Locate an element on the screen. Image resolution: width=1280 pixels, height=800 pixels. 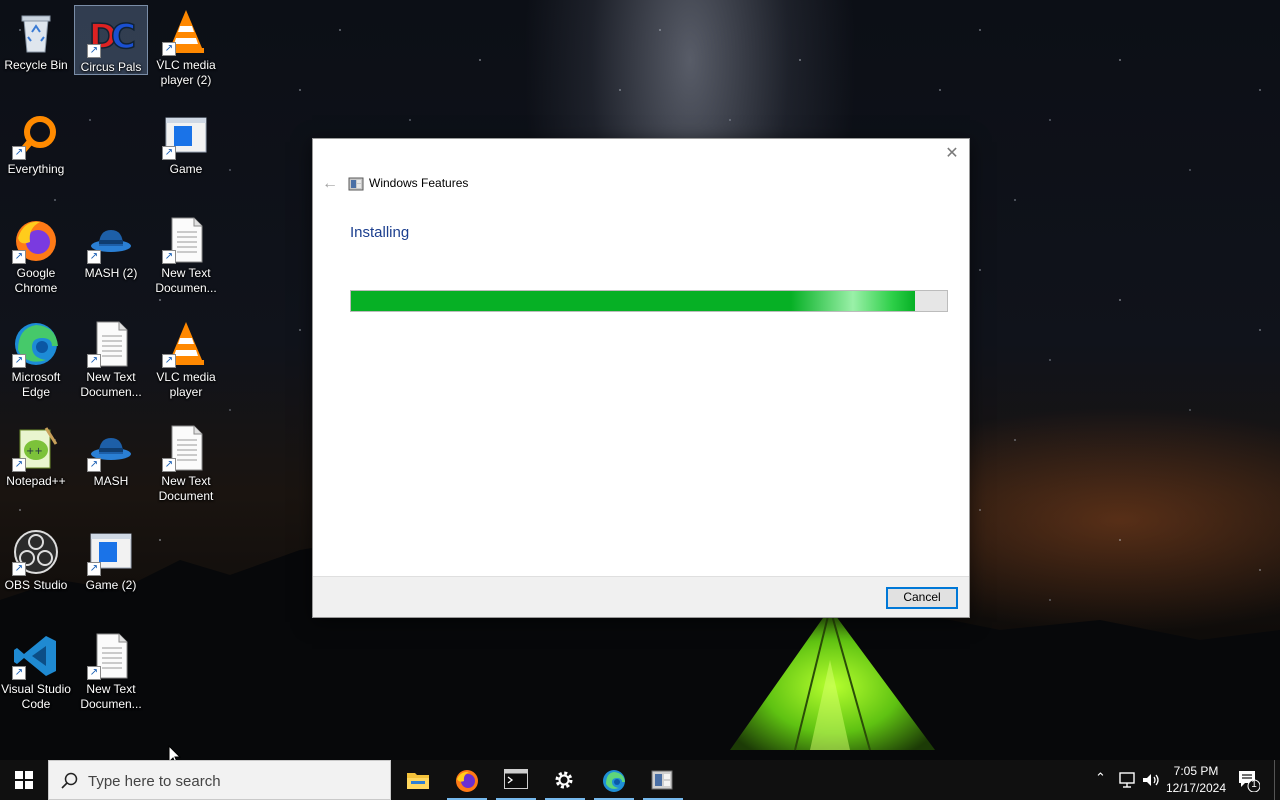
search-icon is located at coordinates (69, 780).